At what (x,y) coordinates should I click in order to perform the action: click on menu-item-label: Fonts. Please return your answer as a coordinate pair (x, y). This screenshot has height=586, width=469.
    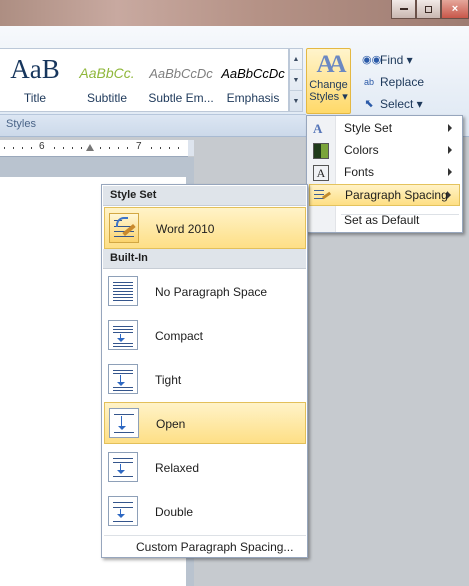
    Looking at the image, I should click on (359, 172).